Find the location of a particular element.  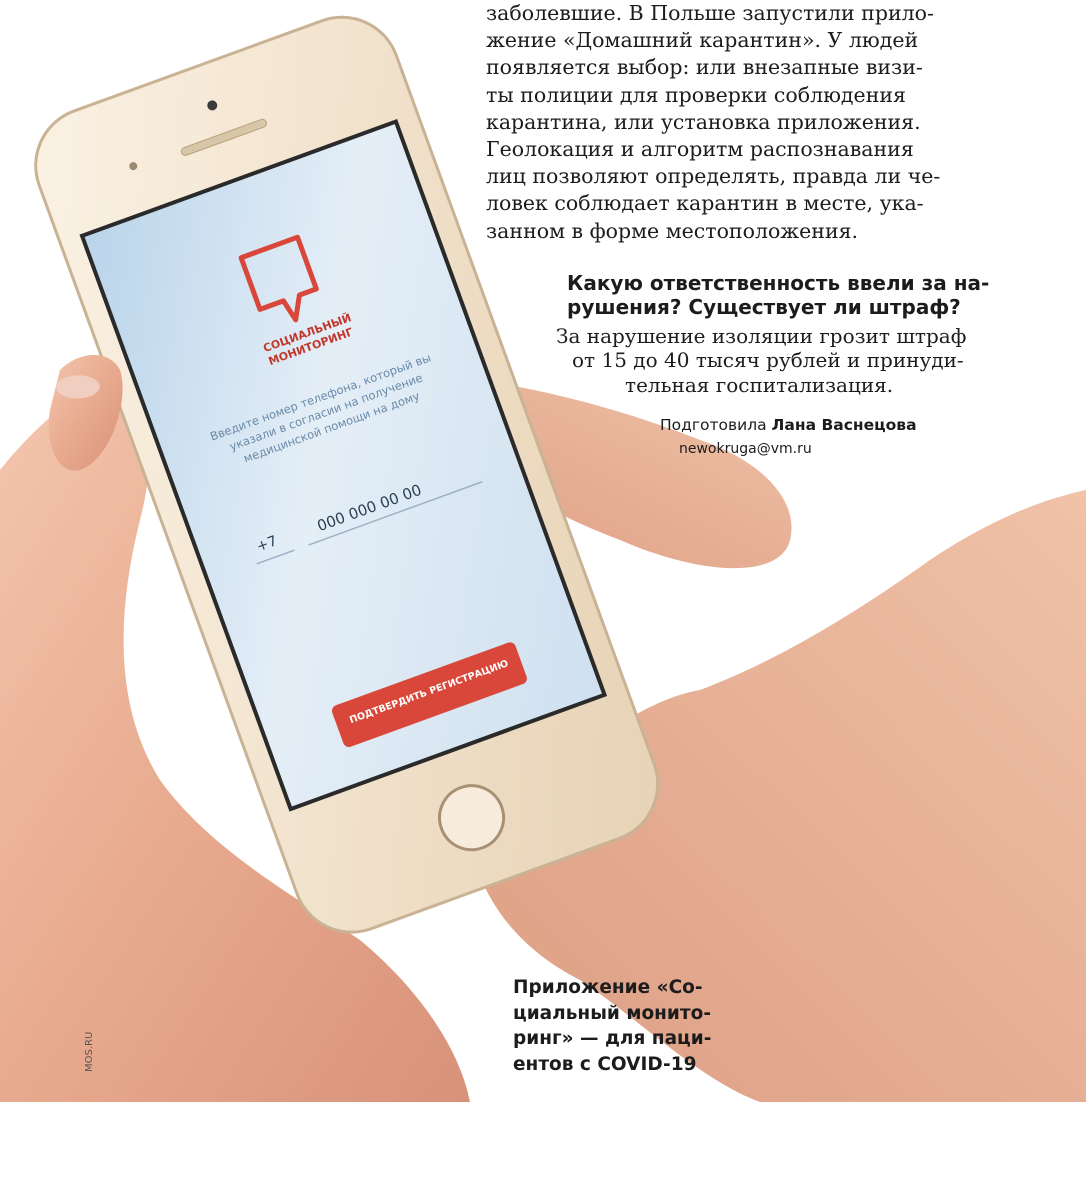

app-logo-title: СОЦИАЛЬНЫЙ МОНИТОРИНГ is located at coordinates (308, 340).